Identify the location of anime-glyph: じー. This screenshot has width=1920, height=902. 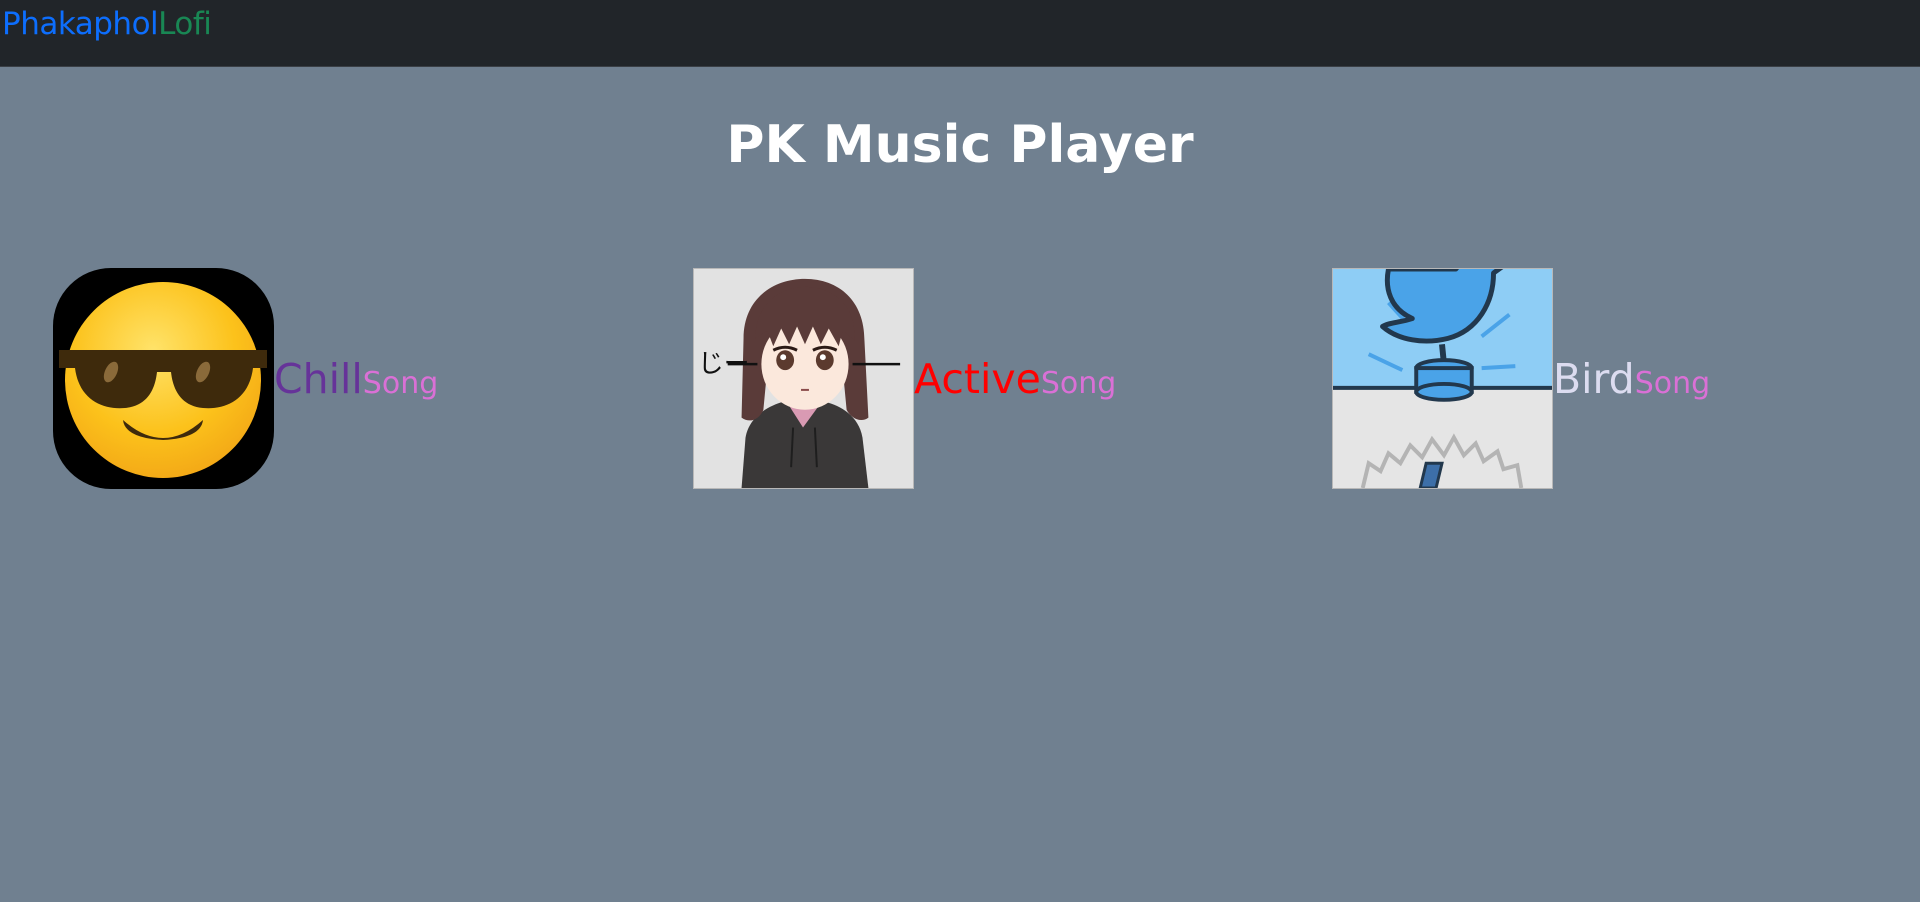
(724, 364).